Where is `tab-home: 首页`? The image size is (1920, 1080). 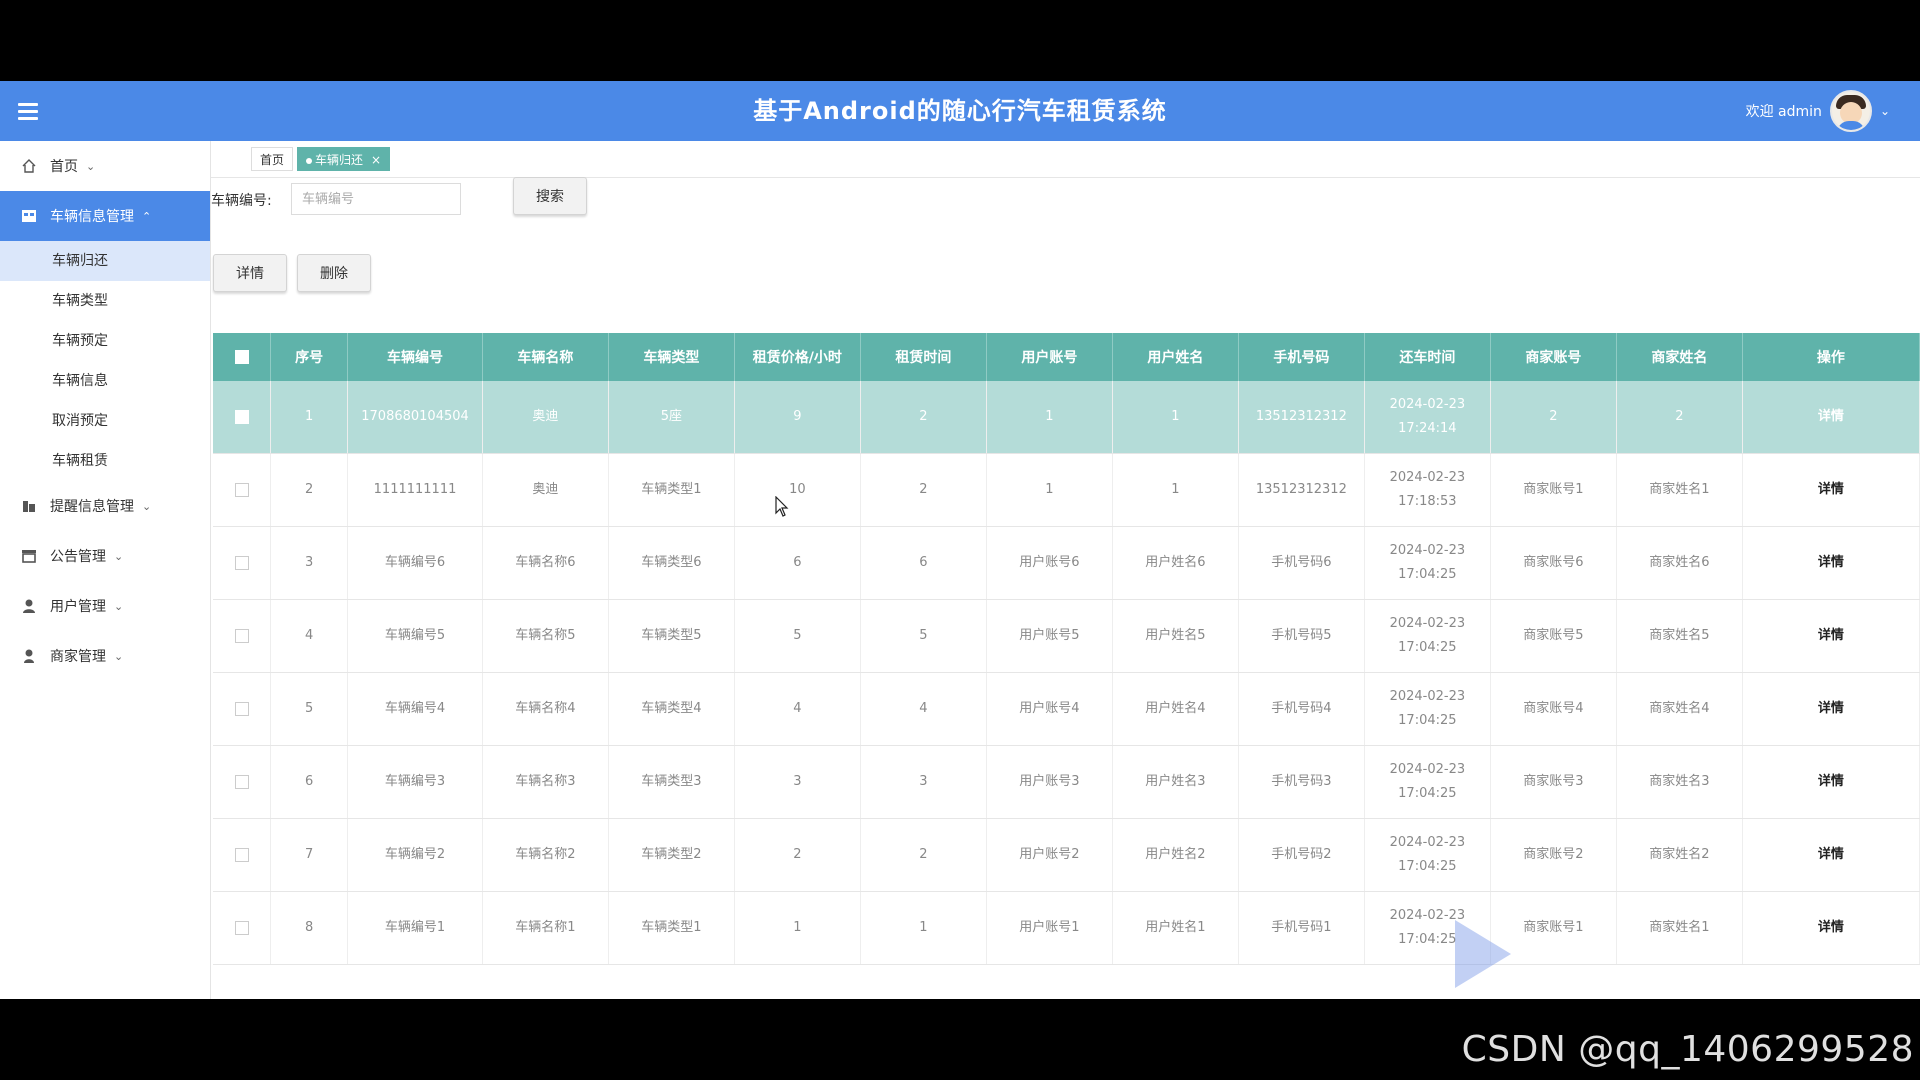 tab-home: 首页 is located at coordinates (272, 159).